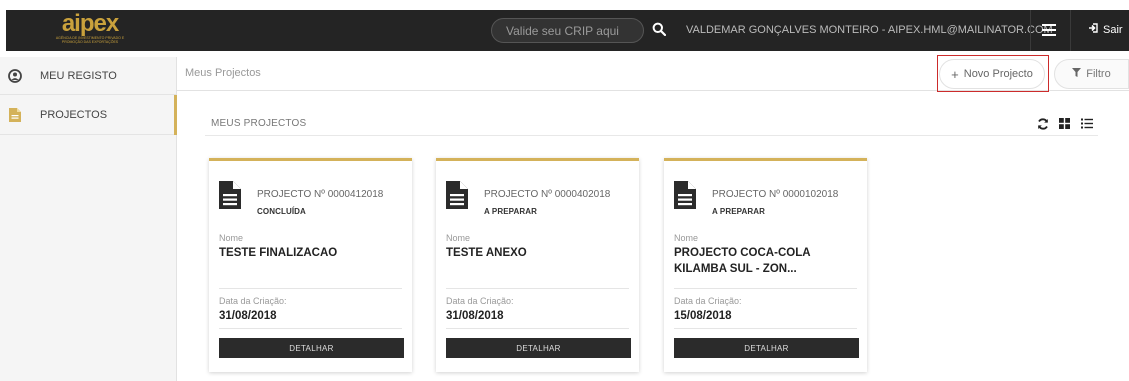  Describe the element at coordinates (486, 253) in the screenshot. I see `project-name: TESTE ANEXO` at that location.